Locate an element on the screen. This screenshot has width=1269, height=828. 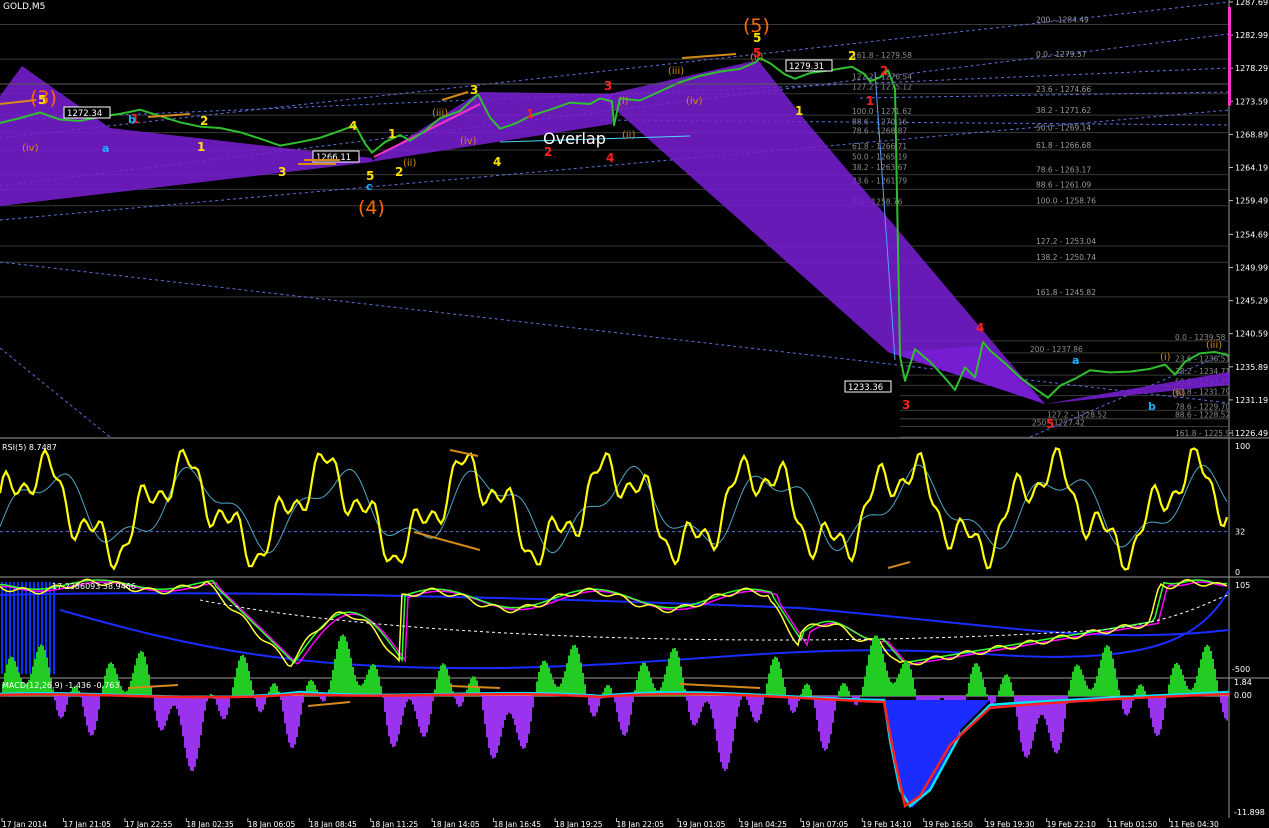
price-marker-label: 1272.34 is located at coordinates (84, 114).